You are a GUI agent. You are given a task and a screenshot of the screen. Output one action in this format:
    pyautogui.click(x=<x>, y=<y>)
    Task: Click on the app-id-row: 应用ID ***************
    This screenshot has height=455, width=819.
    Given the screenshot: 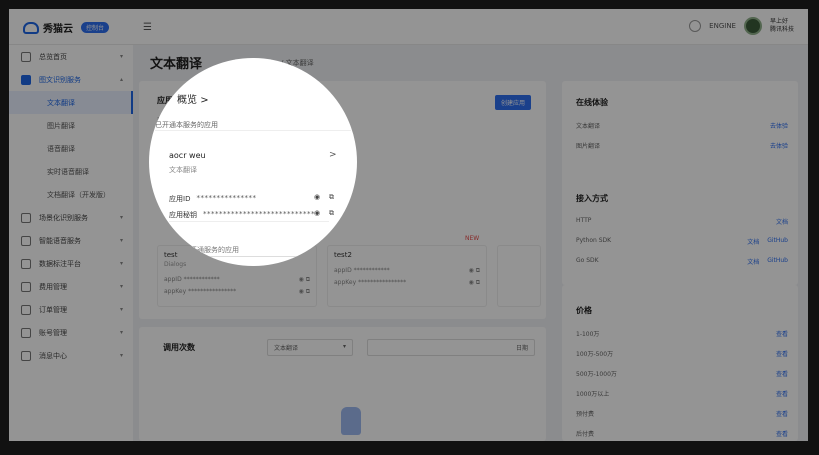 What is the action you would take?
    pyautogui.click(x=212, y=199)
    